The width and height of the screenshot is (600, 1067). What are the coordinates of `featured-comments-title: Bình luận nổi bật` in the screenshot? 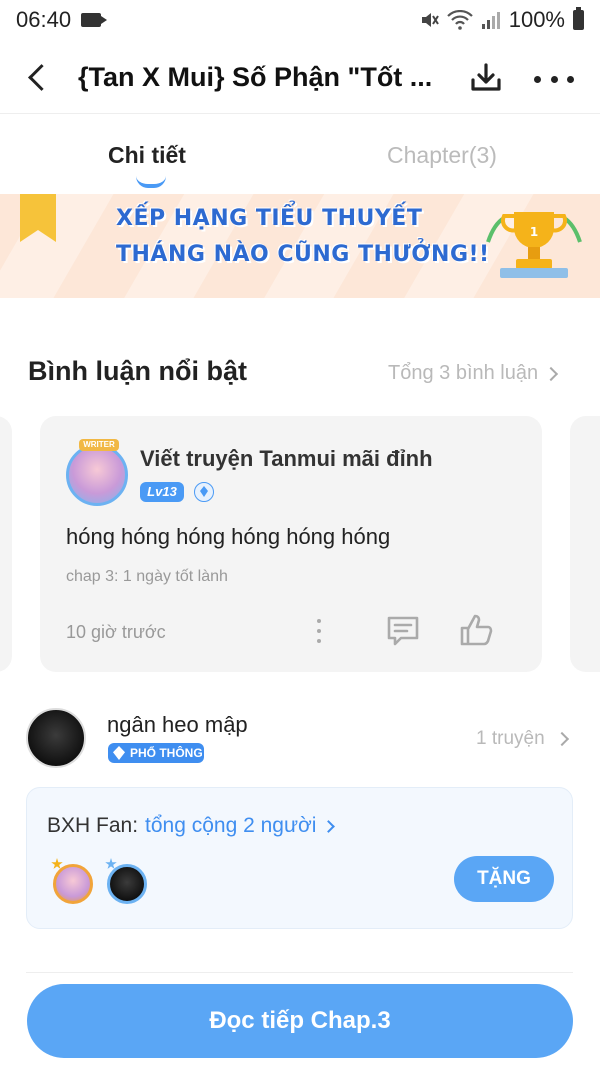 It's located at (137, 371).